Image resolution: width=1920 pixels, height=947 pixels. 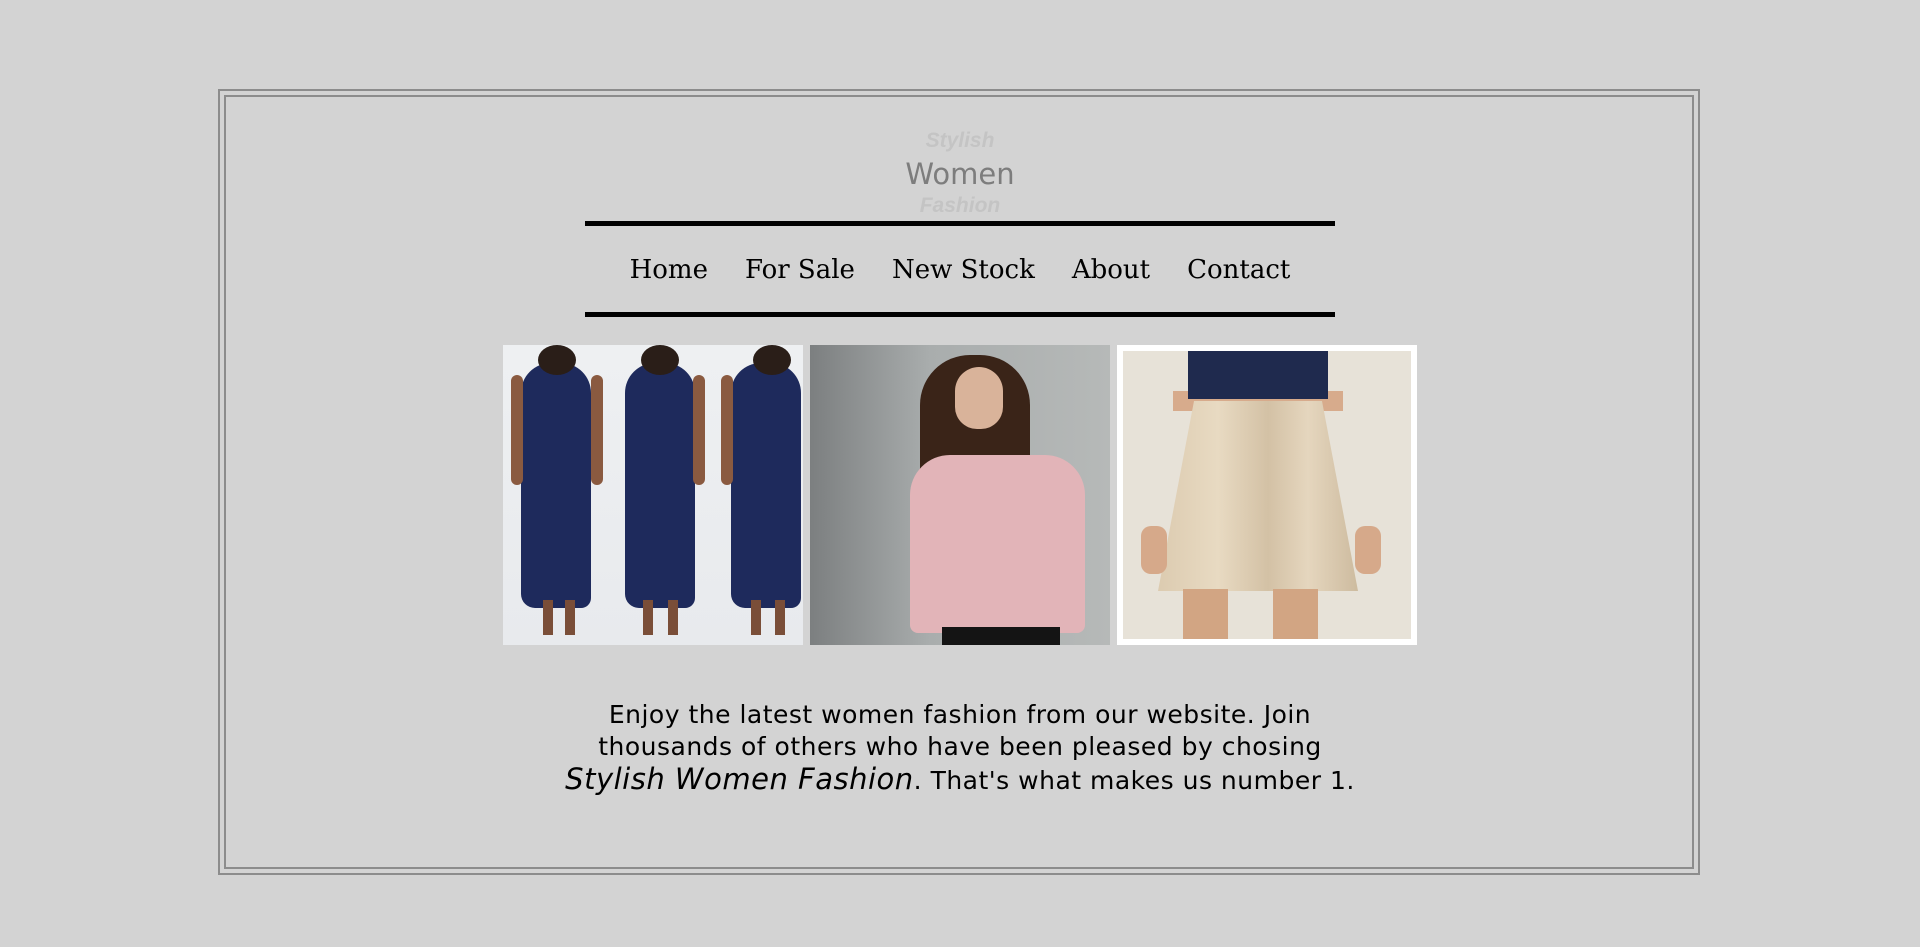 What do you see at coordinates (669, 270) in the screenshot?
I see `nav-home: Home` at bounding box center [669, 270].